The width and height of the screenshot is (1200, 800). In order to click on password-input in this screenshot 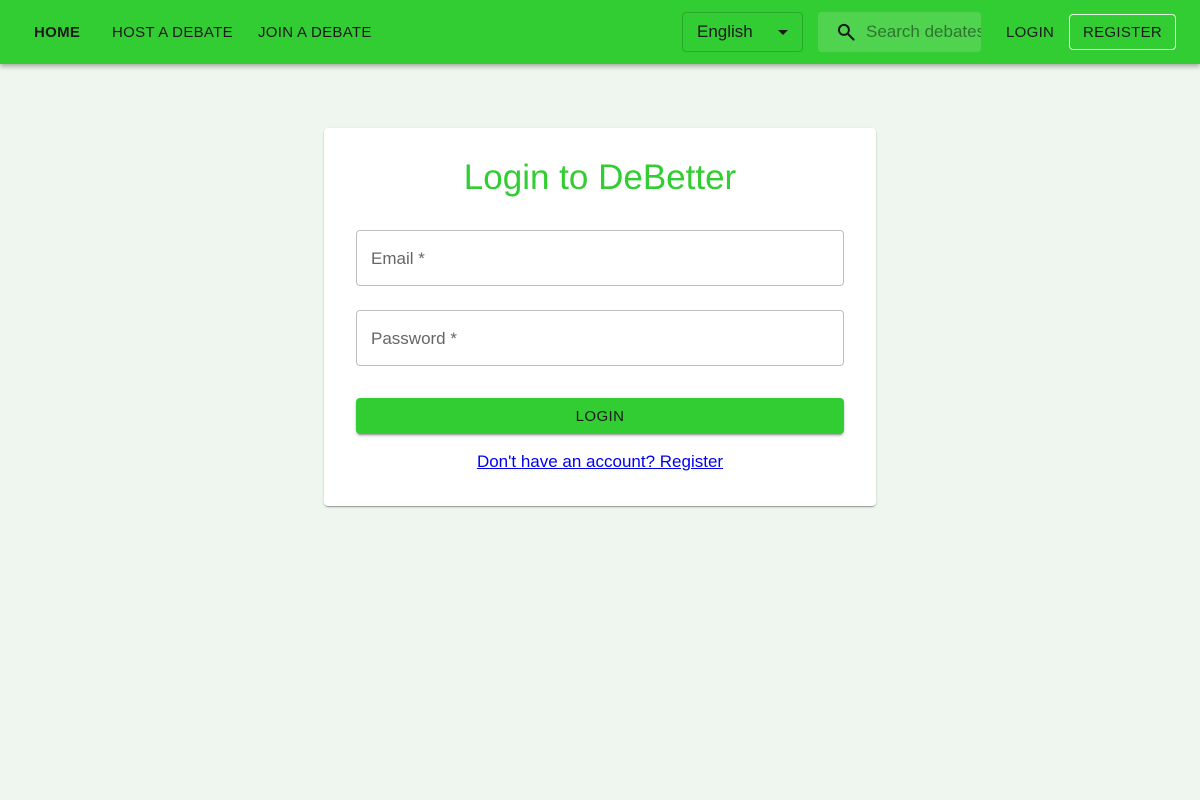, I will do `click(600, 338)`.